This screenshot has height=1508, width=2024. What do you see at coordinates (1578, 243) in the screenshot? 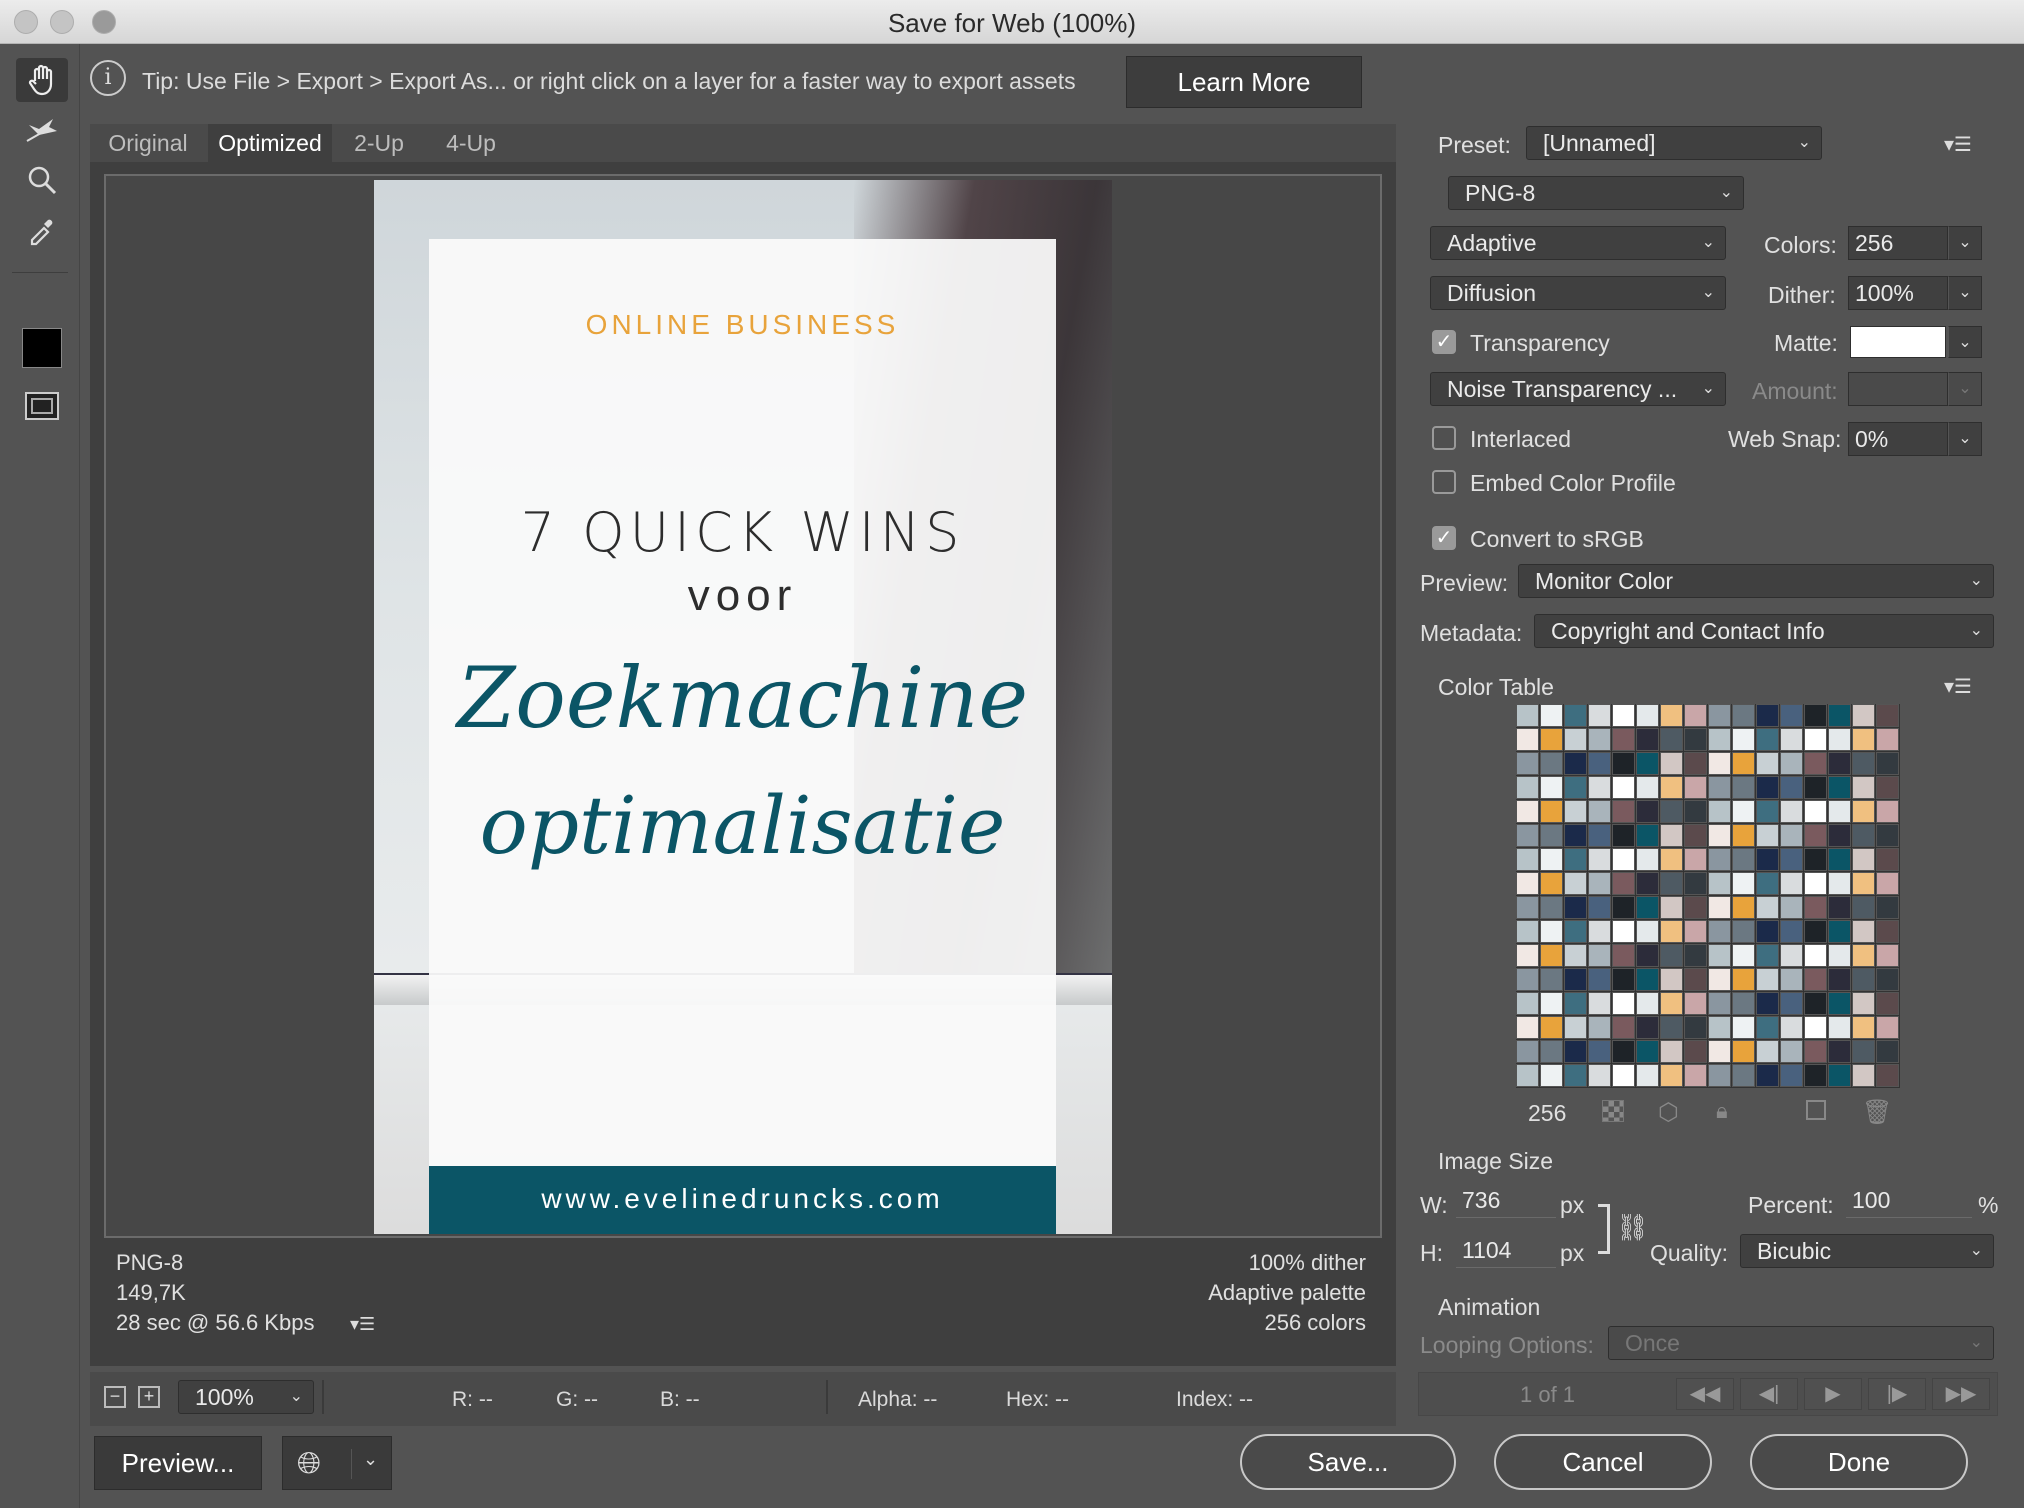
I see `color-reduction-select: Adaptive ⌄` at bounding box center [1578, 243].